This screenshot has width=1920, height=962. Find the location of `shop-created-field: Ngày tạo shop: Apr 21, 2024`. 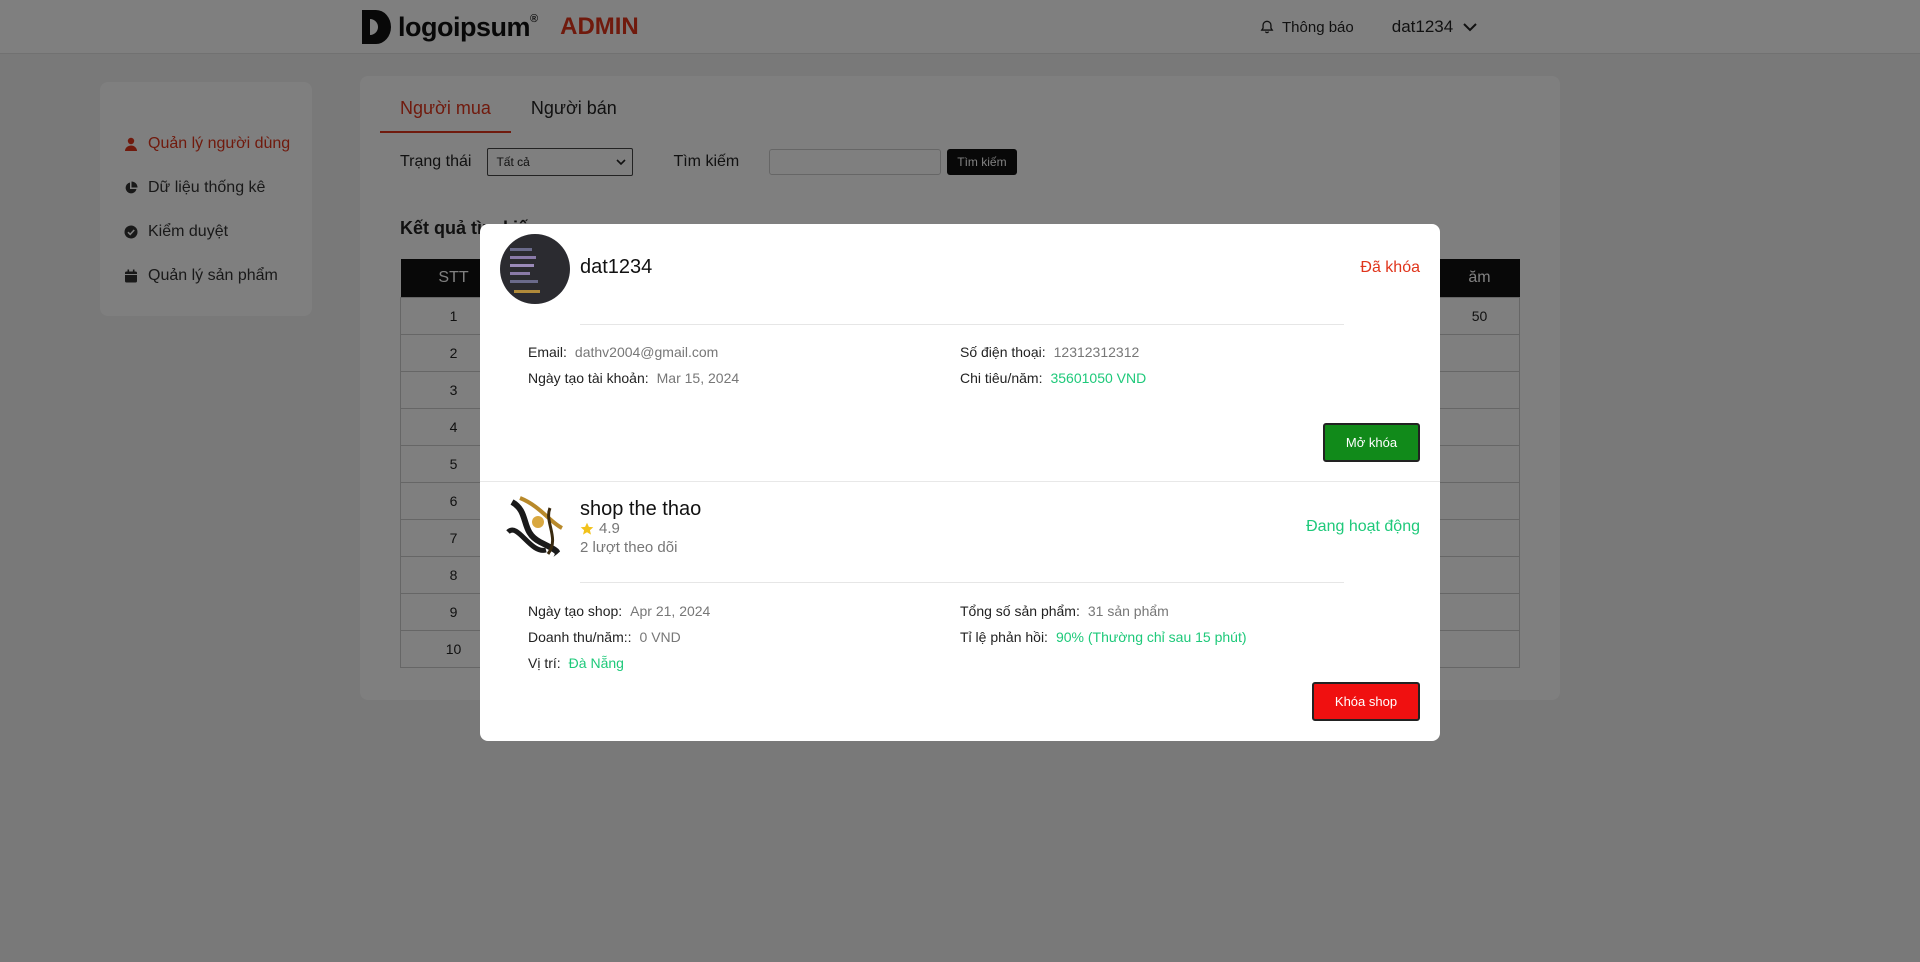

shop-created-field: Ngày tạo shop: Apr 21, 2024 is located at coordinates (619, 611).